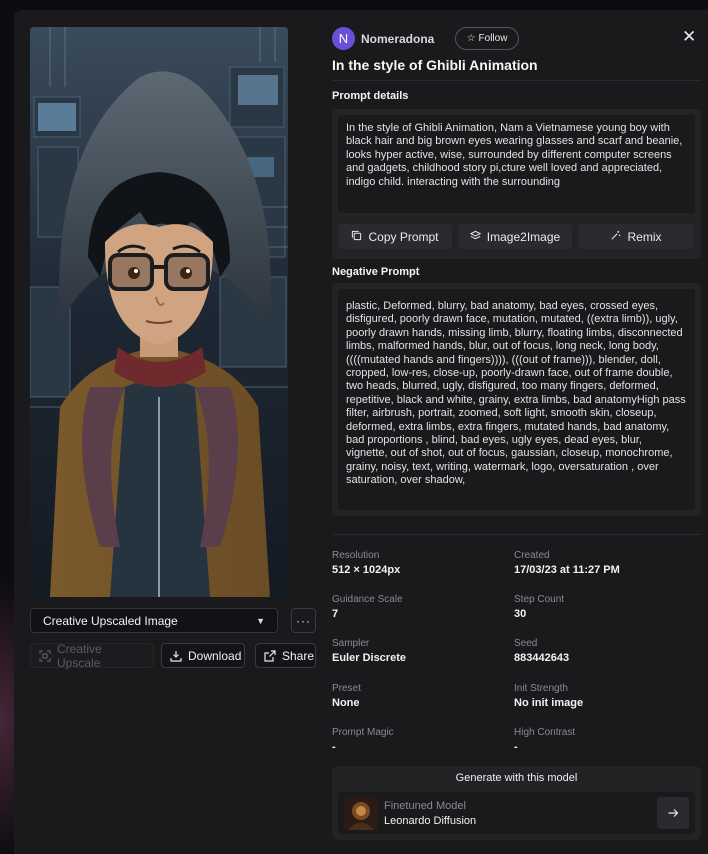  Describe the element at coordinates (363, 740) in the screenshot. I see `meta-prompt-magic: Prompt Magic -` at that location.